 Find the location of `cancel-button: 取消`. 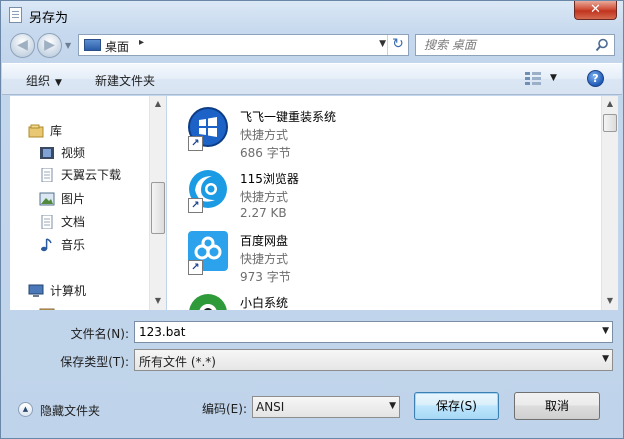

cancel-button: 取消 is located at coordinates (557, 406).